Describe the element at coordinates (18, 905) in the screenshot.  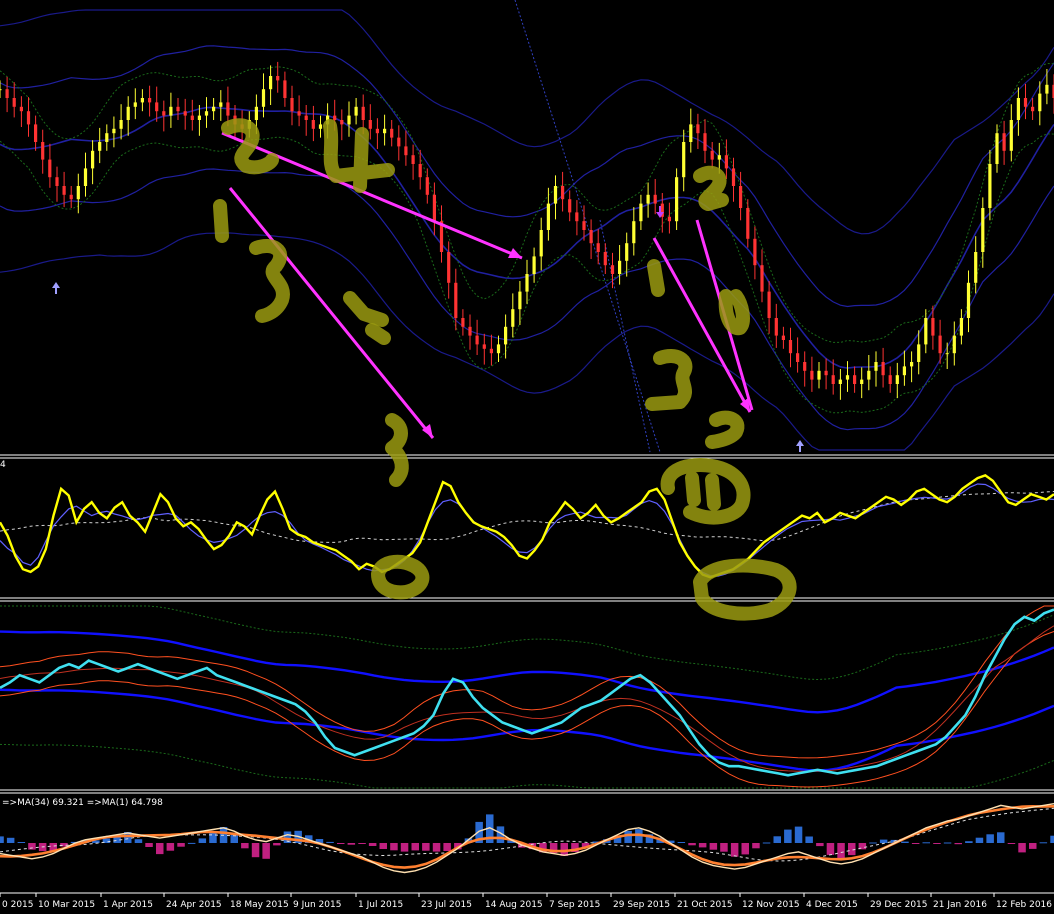
I see `time-tick-label: 0 2015` at that location.